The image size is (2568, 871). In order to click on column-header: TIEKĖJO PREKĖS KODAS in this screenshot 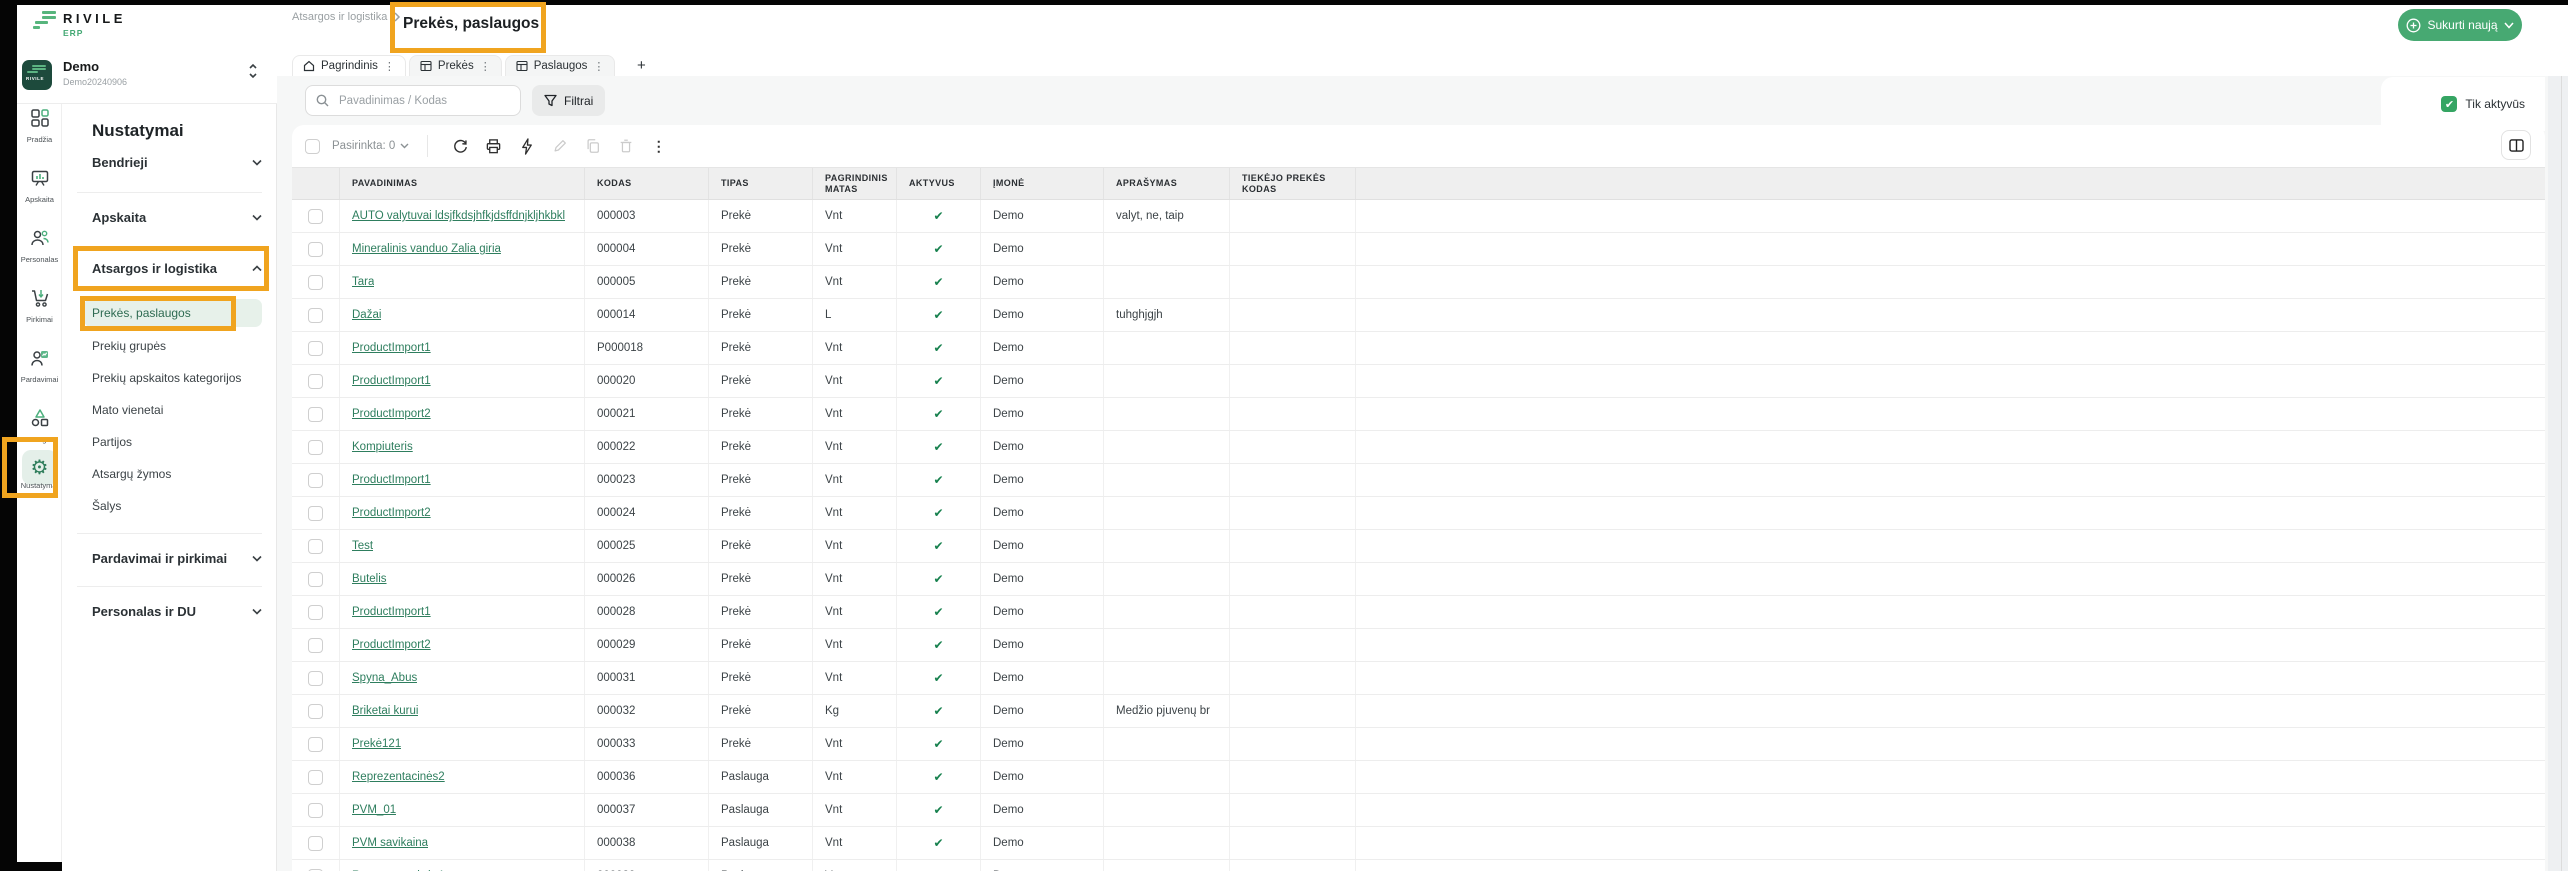, I will do `click(1293, 183)`.